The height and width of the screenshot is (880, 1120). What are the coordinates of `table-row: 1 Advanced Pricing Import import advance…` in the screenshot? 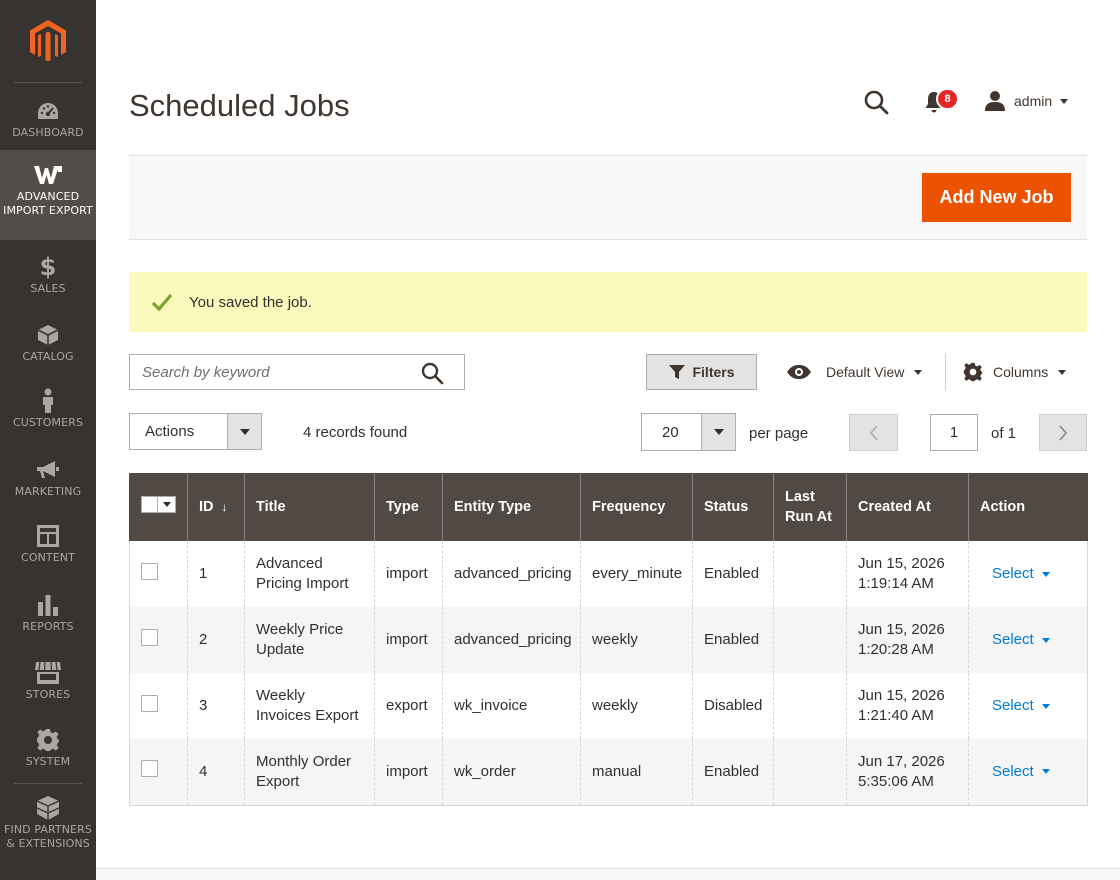 It's located at (608, 574).